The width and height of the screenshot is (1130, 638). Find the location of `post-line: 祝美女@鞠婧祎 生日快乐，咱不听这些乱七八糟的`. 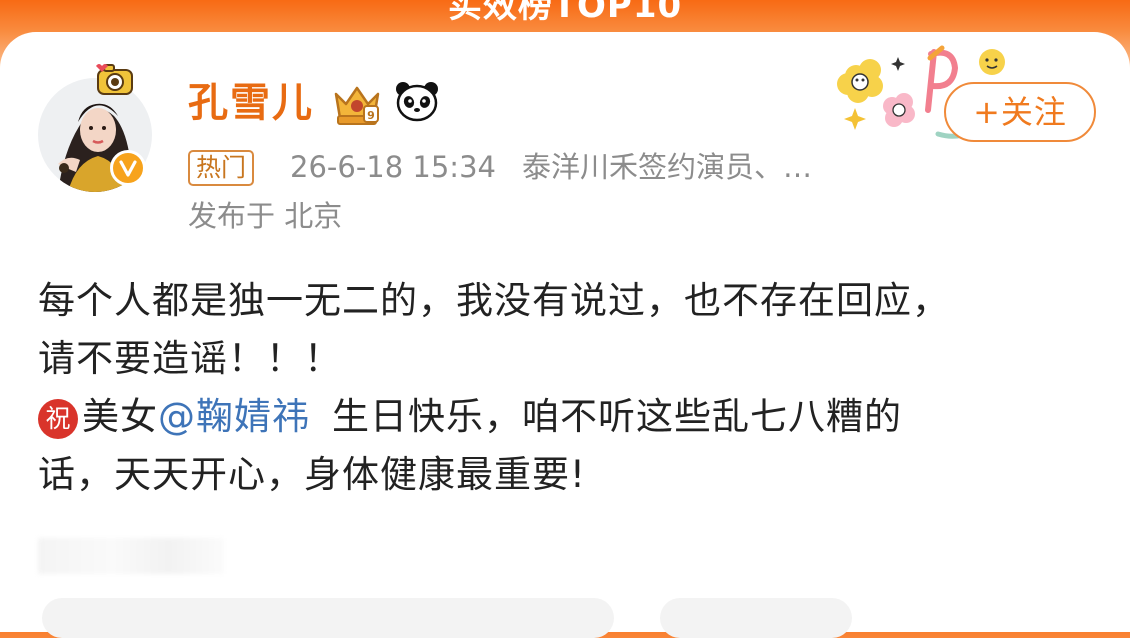

post-line: 祝美女@鞠婧祎 生日快乐，咱不听这些乱七八糟的 is located at coordinates (568, 417).